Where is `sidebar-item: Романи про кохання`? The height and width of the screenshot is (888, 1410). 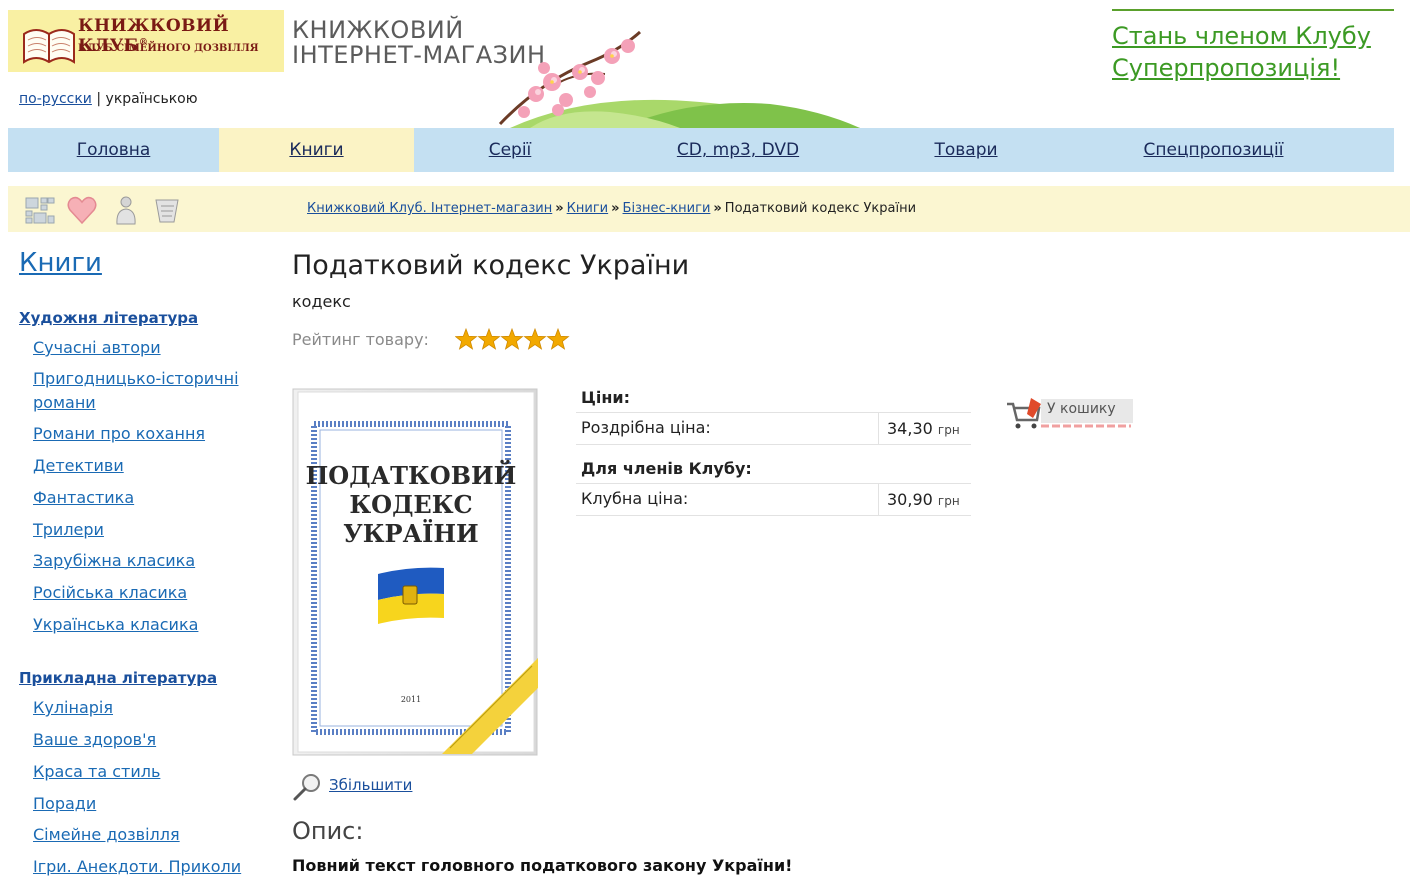
sidebar-item: Романи про кохання is located at coordinates (148, 434).